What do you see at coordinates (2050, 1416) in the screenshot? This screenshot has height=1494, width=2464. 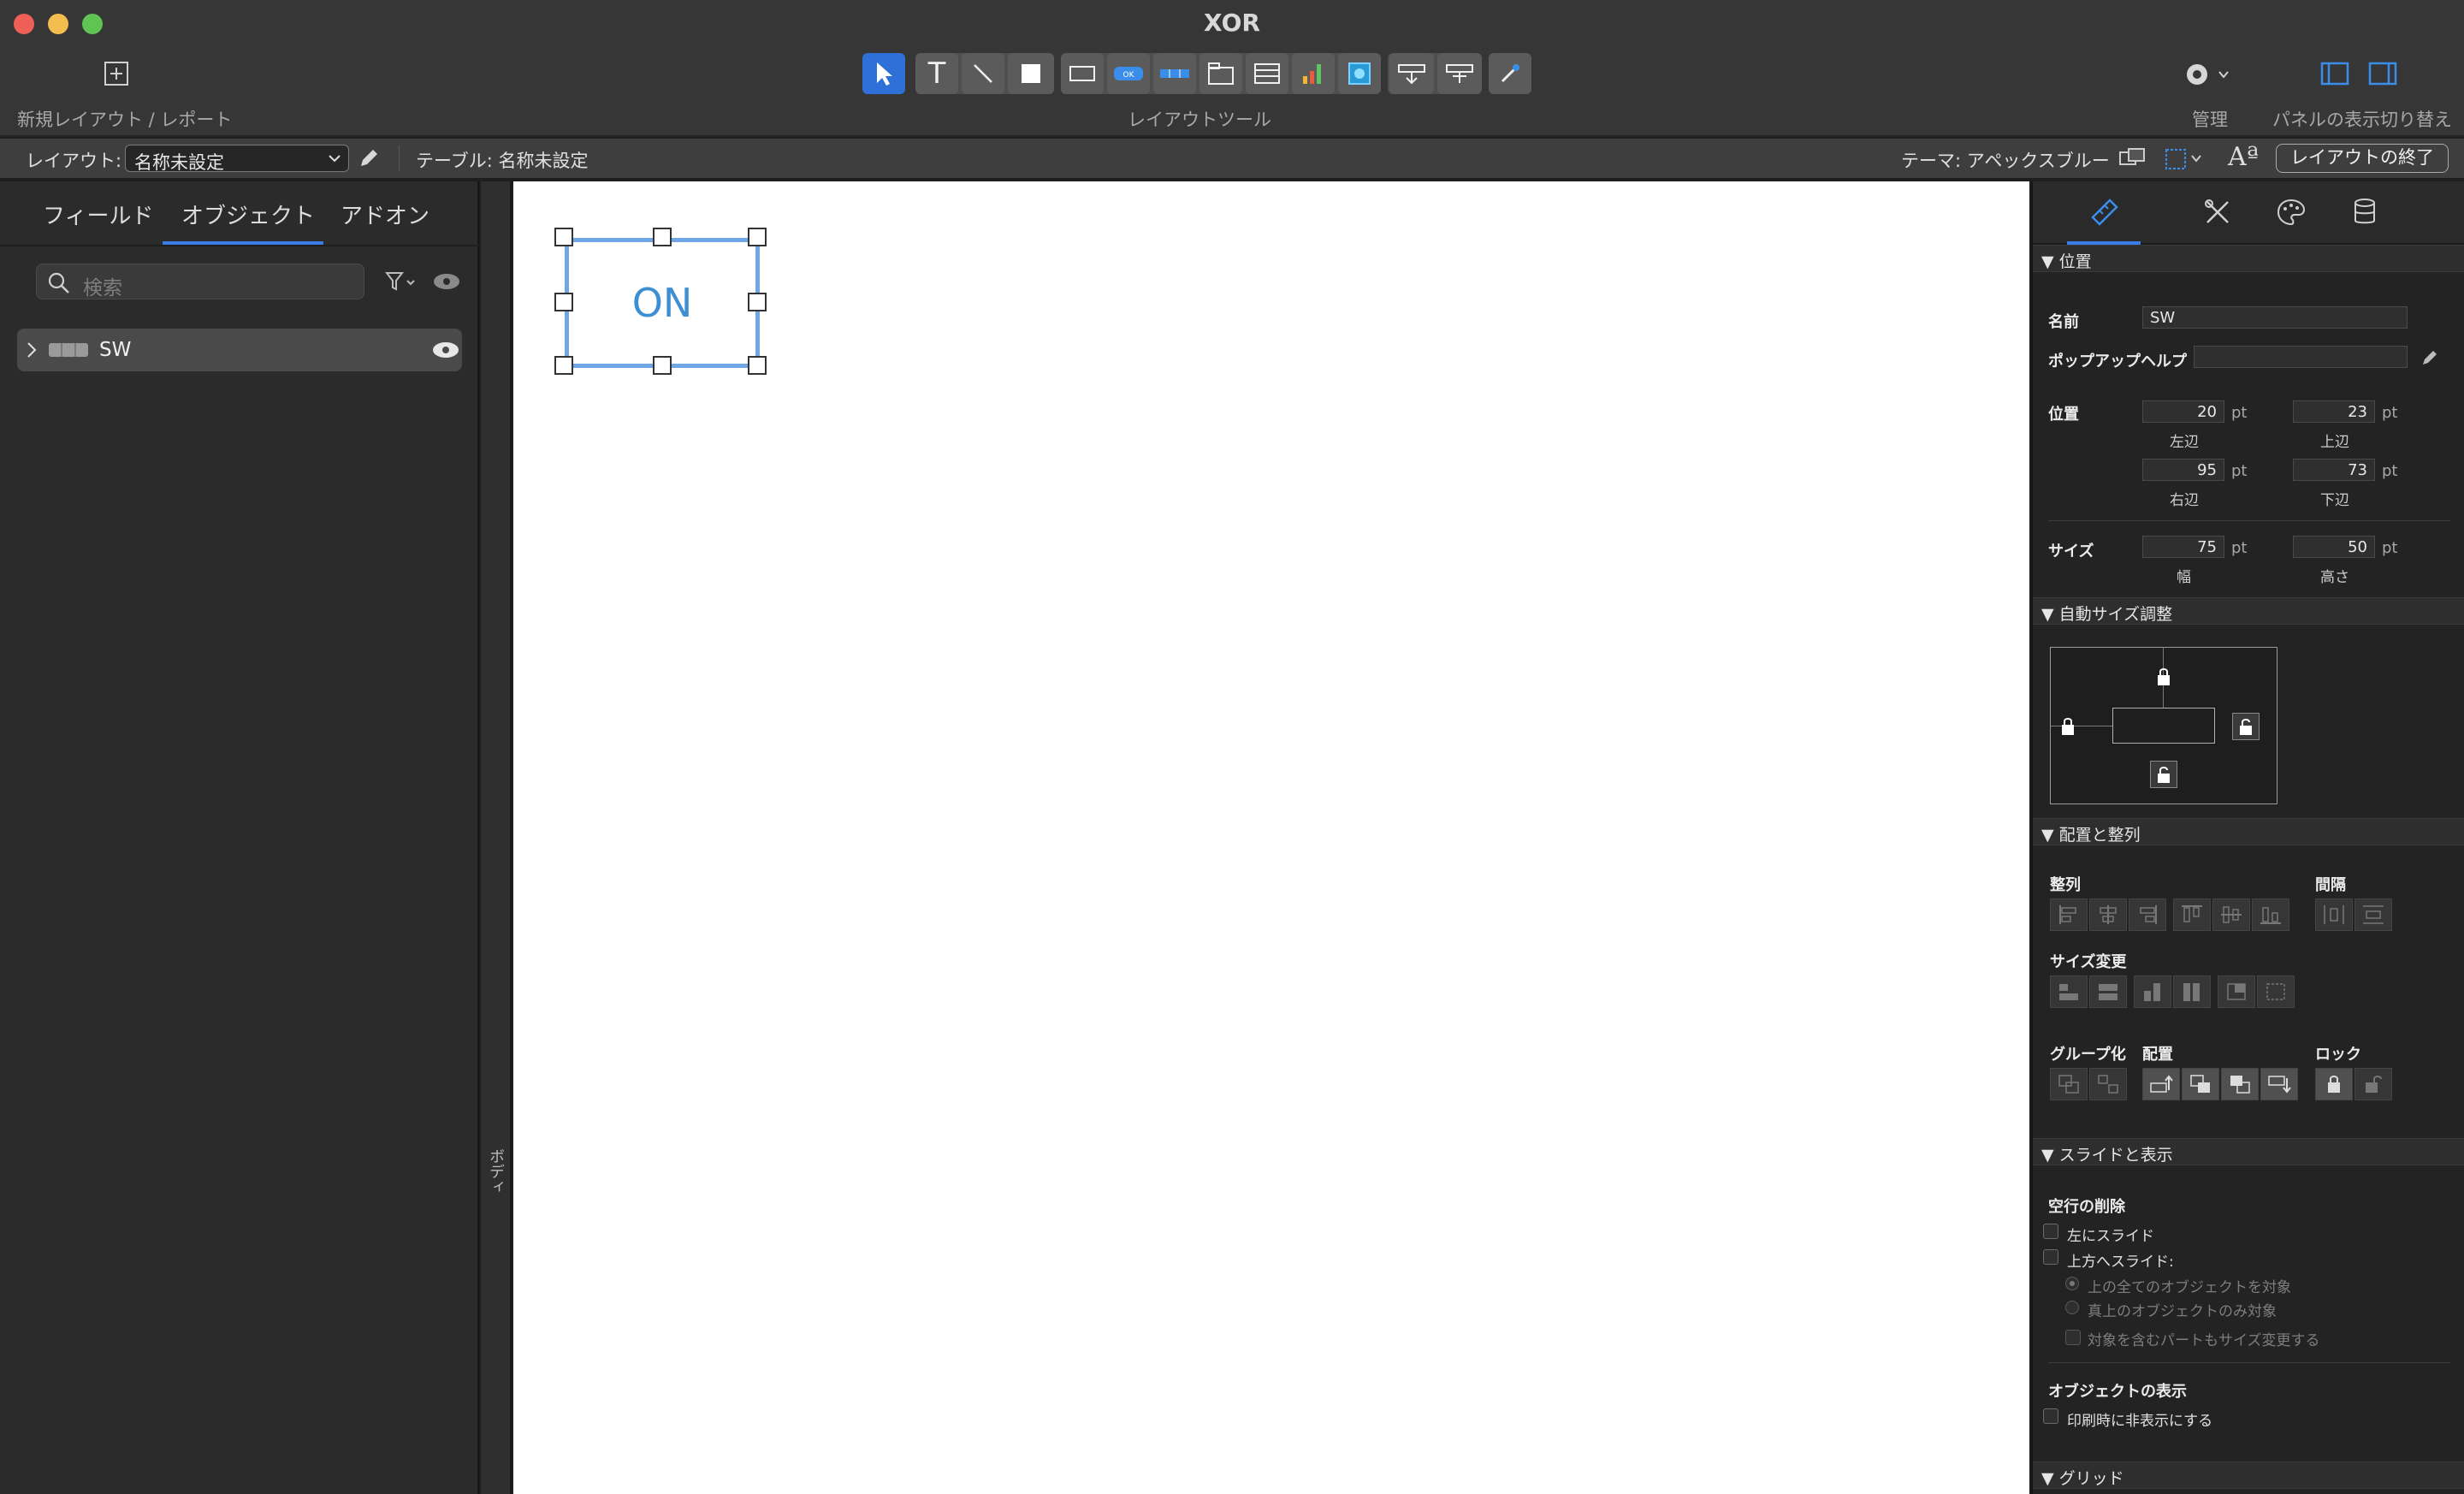 I see `hide-when-printing-checkbox` at bounding box center [2050, 1416].